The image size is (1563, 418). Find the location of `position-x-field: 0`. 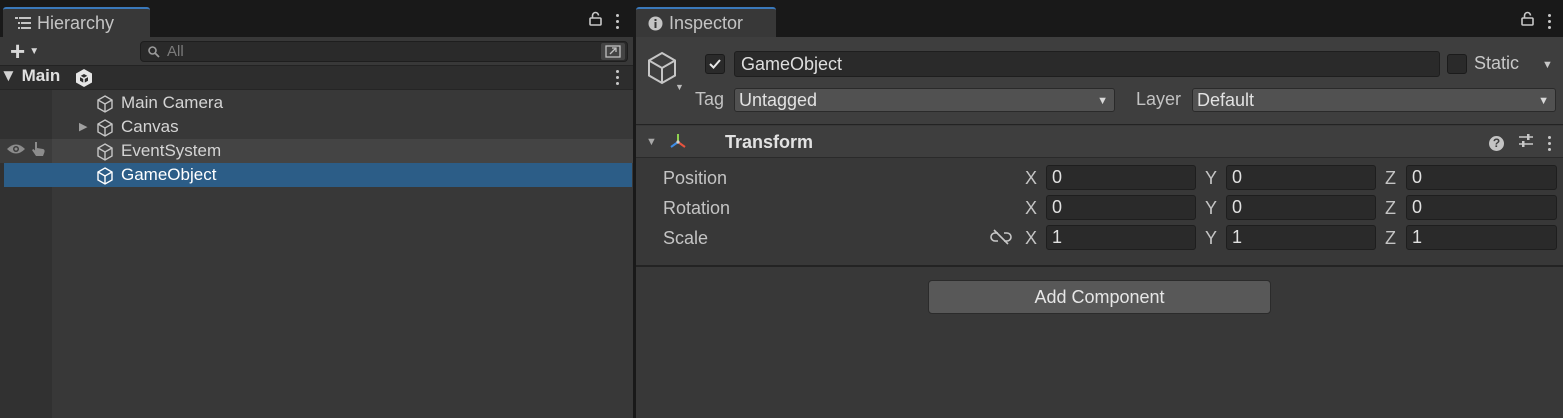

position-x-field: 0 is located at coordinates (1121, 177).